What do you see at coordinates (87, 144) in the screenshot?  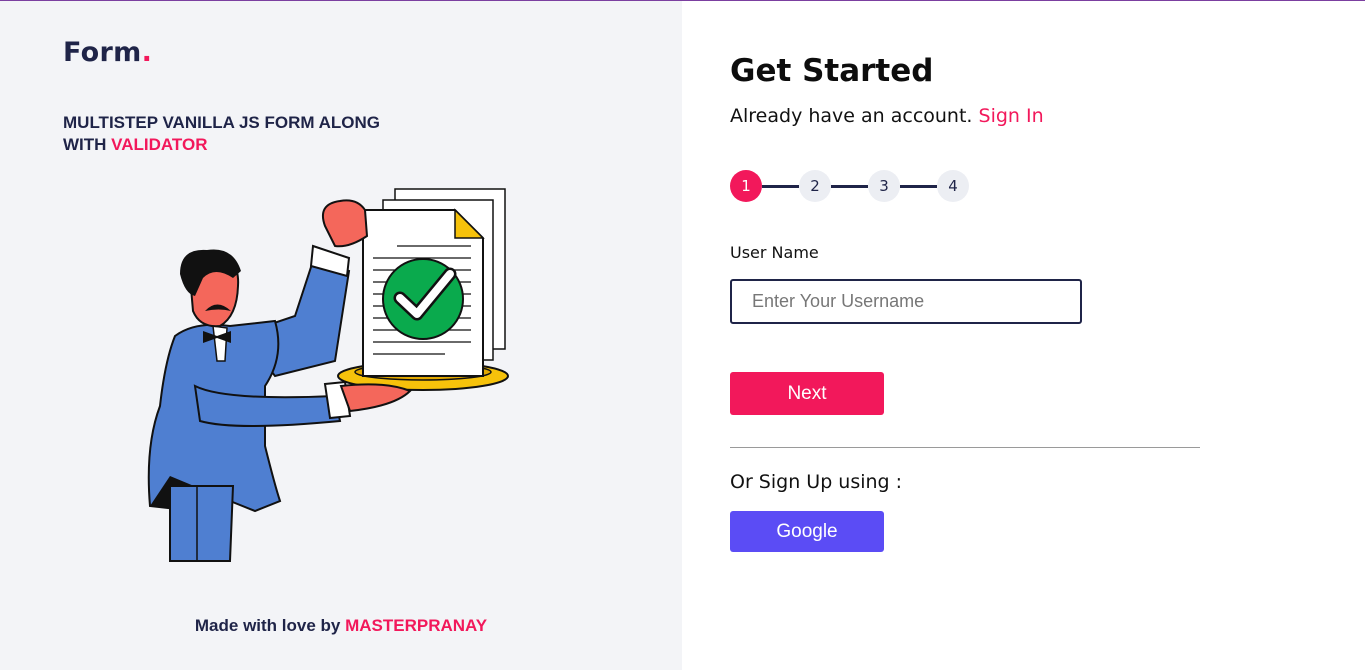 I see `tagline-prefix: WITH` at bounding box center [87, 144].